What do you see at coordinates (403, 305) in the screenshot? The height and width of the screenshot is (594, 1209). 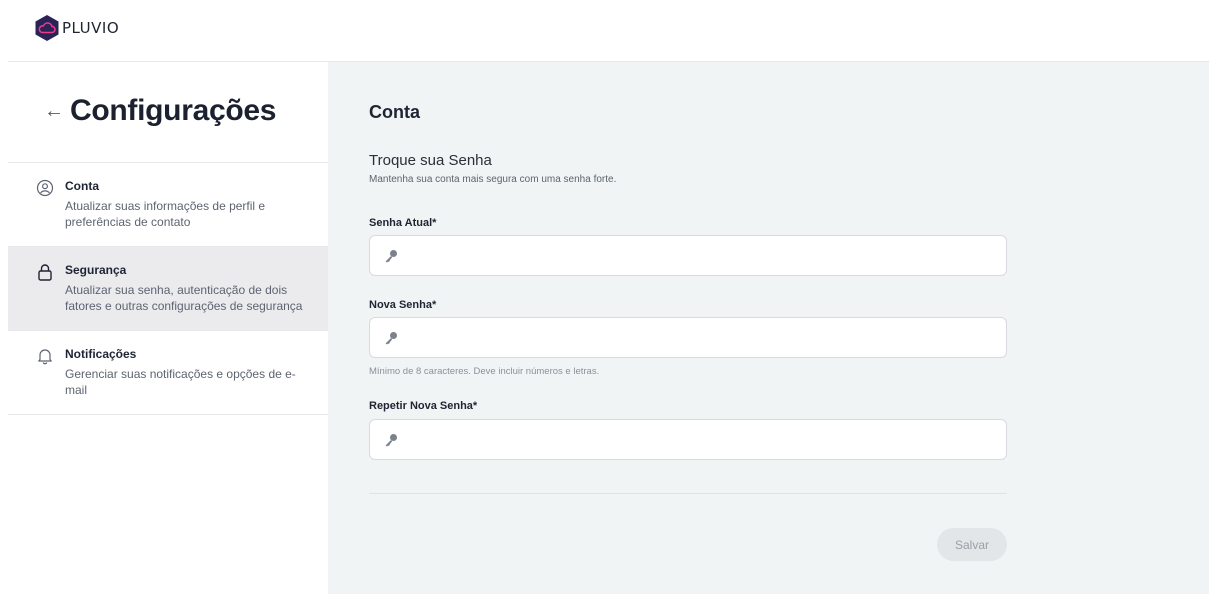 I see `new-password-label: Nova Senha*` at bounding box center [403, 305].